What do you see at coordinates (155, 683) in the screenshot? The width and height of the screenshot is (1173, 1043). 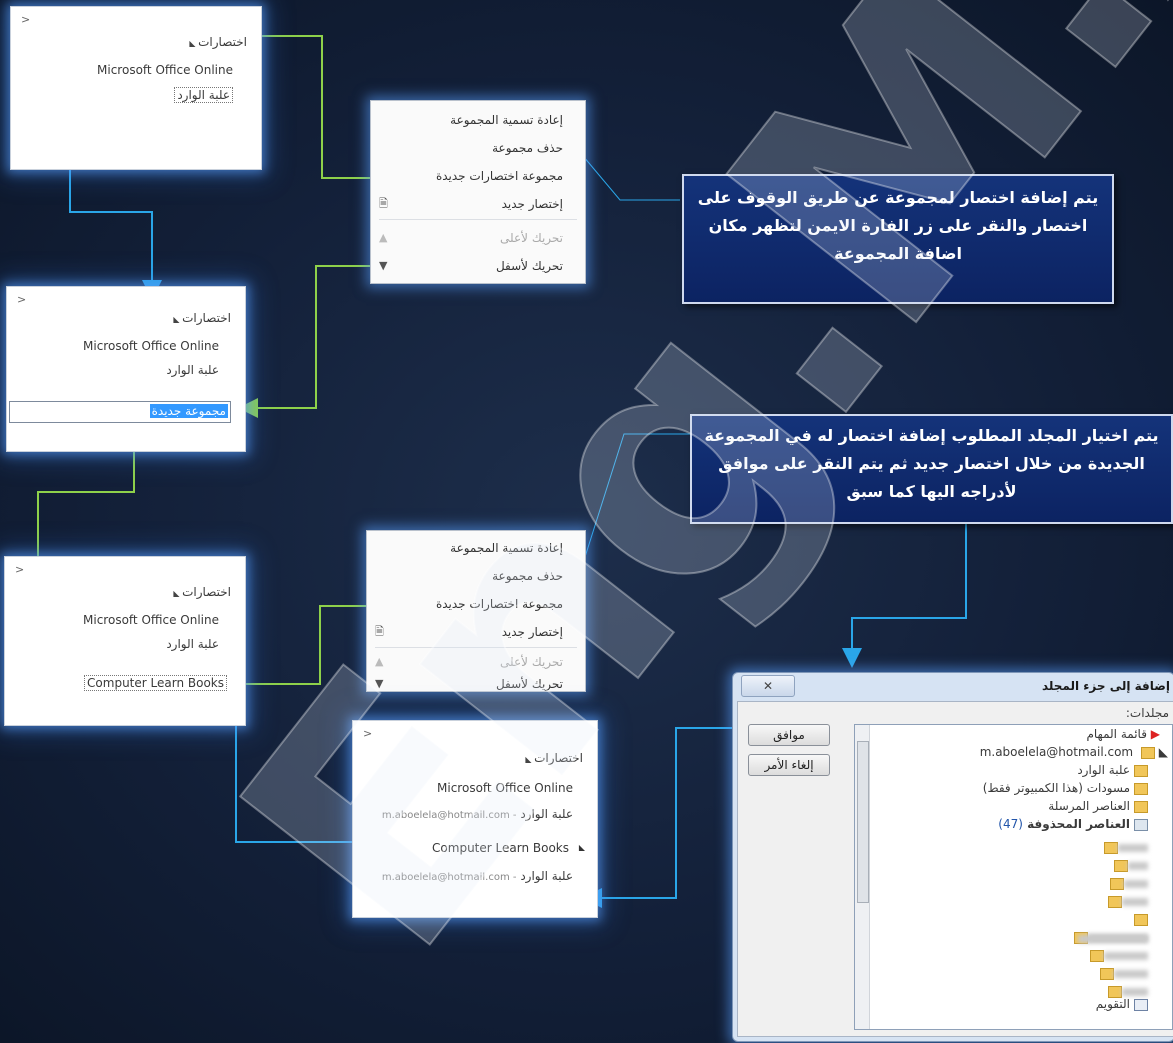 I see `new-group-label: Computer Learn Books` at bounding box center [155, 683].